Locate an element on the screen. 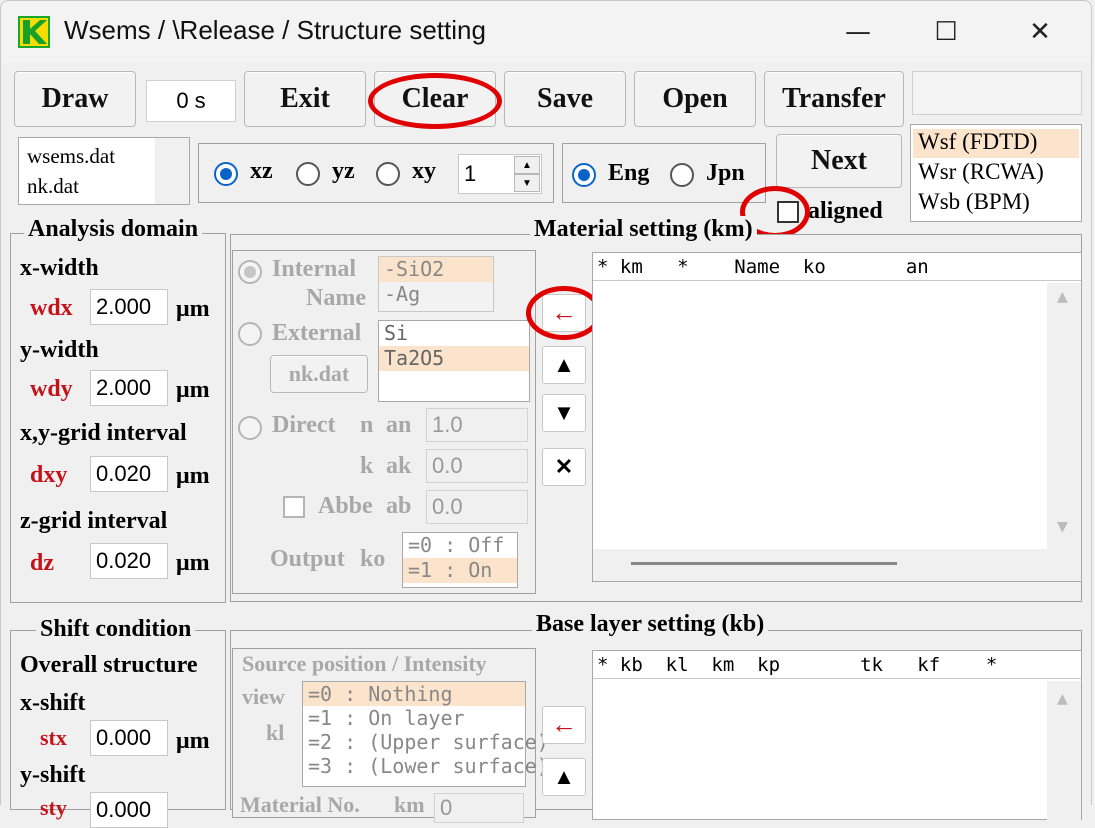 The width and height of the screenshot is (1095, 828). external-material-list: Si Ta2O5 is located at coordinates (454, 361).